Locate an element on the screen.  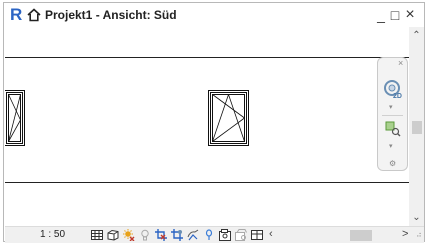
scroll-up-button: ⌃ is located at coordinates (416, 36).